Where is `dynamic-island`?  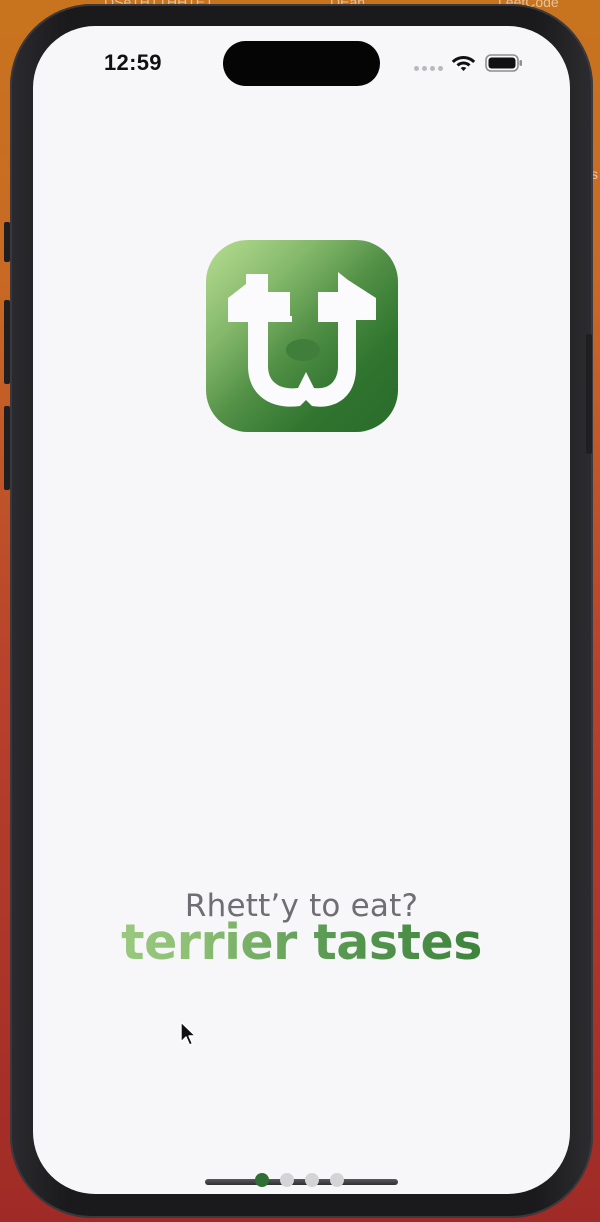 dynamic-island is located at coordinates (301, 63).